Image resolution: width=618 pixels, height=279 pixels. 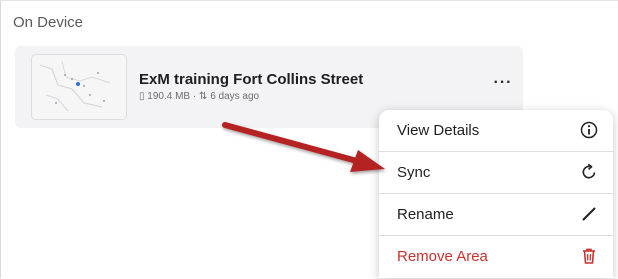 What do you see at coordinates (589, 130) in the screenshot?
I see `info-icon` at bounding box center [589, 130].